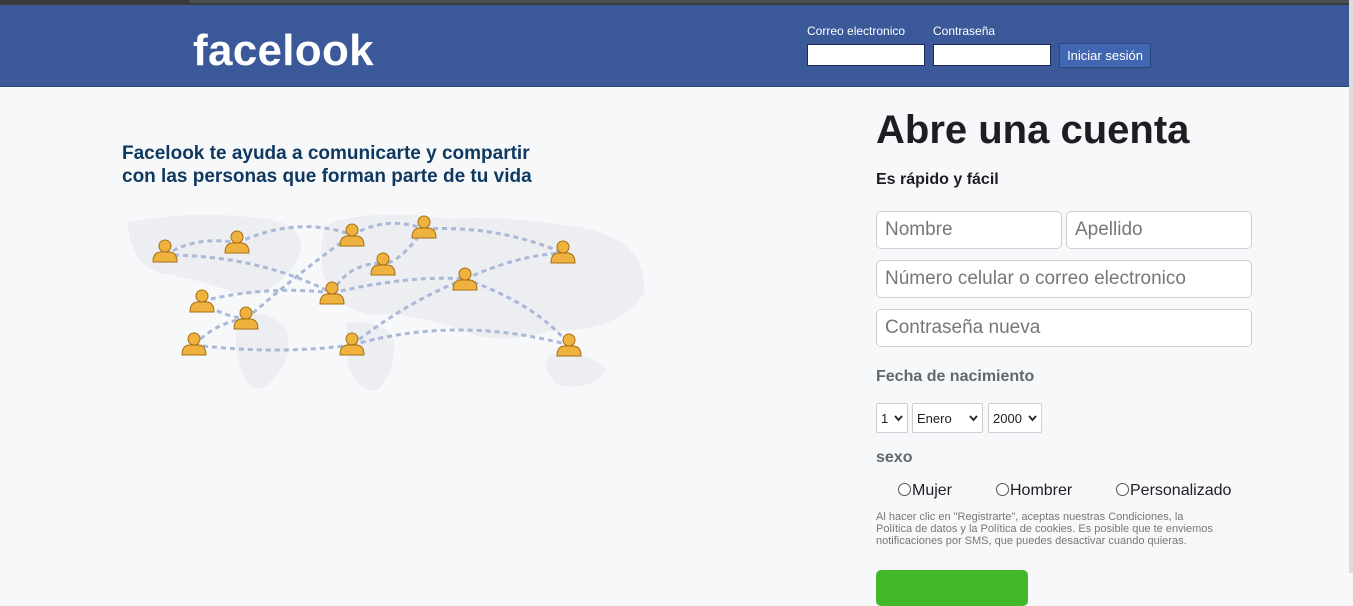 This screenshot has height=606, width=1353. Describe the element at coordinates (1064, 328) in the screenshot. I see `new-password-input` at that location.